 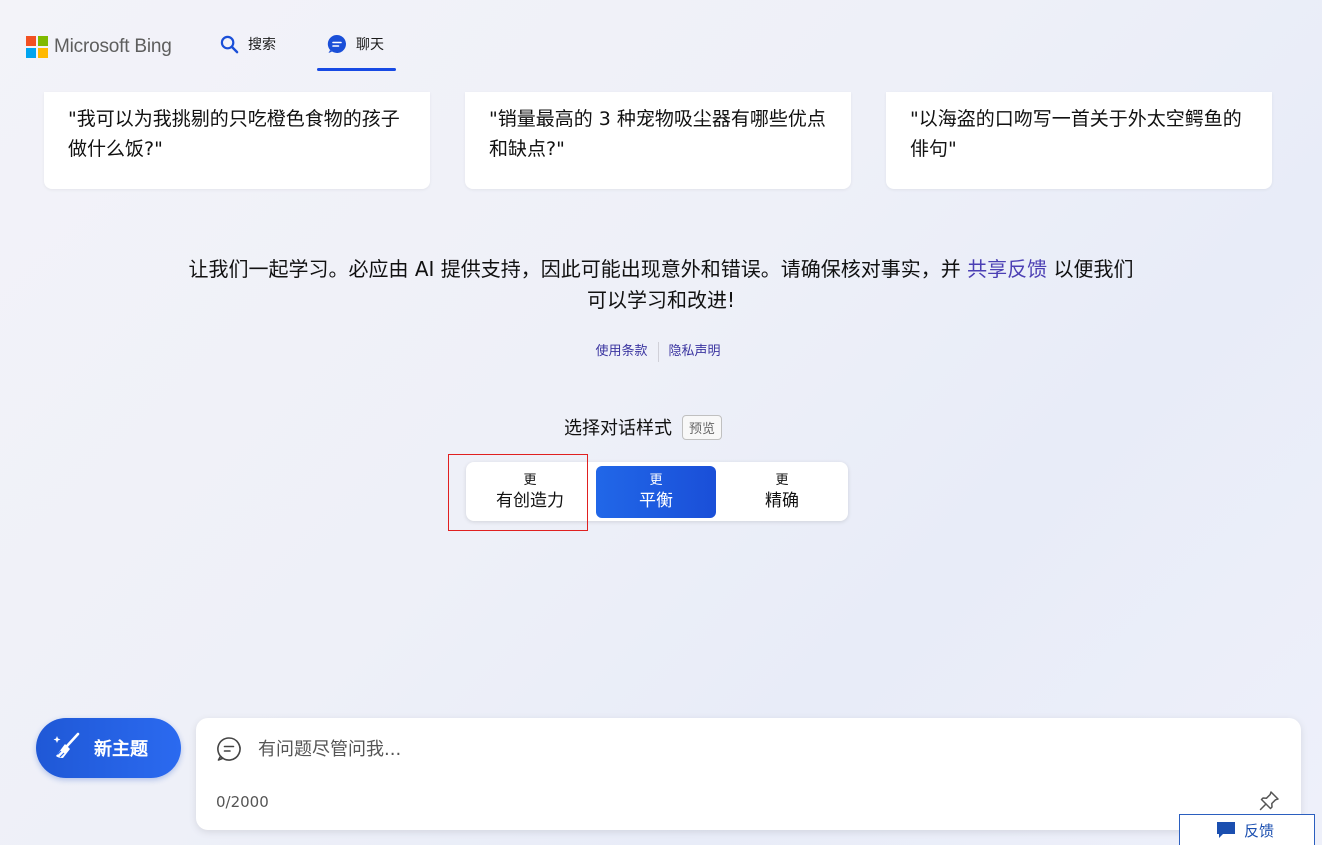 I want to click on conversation-style-title: 选择对话样式 预览, so click(x=643, y=427).